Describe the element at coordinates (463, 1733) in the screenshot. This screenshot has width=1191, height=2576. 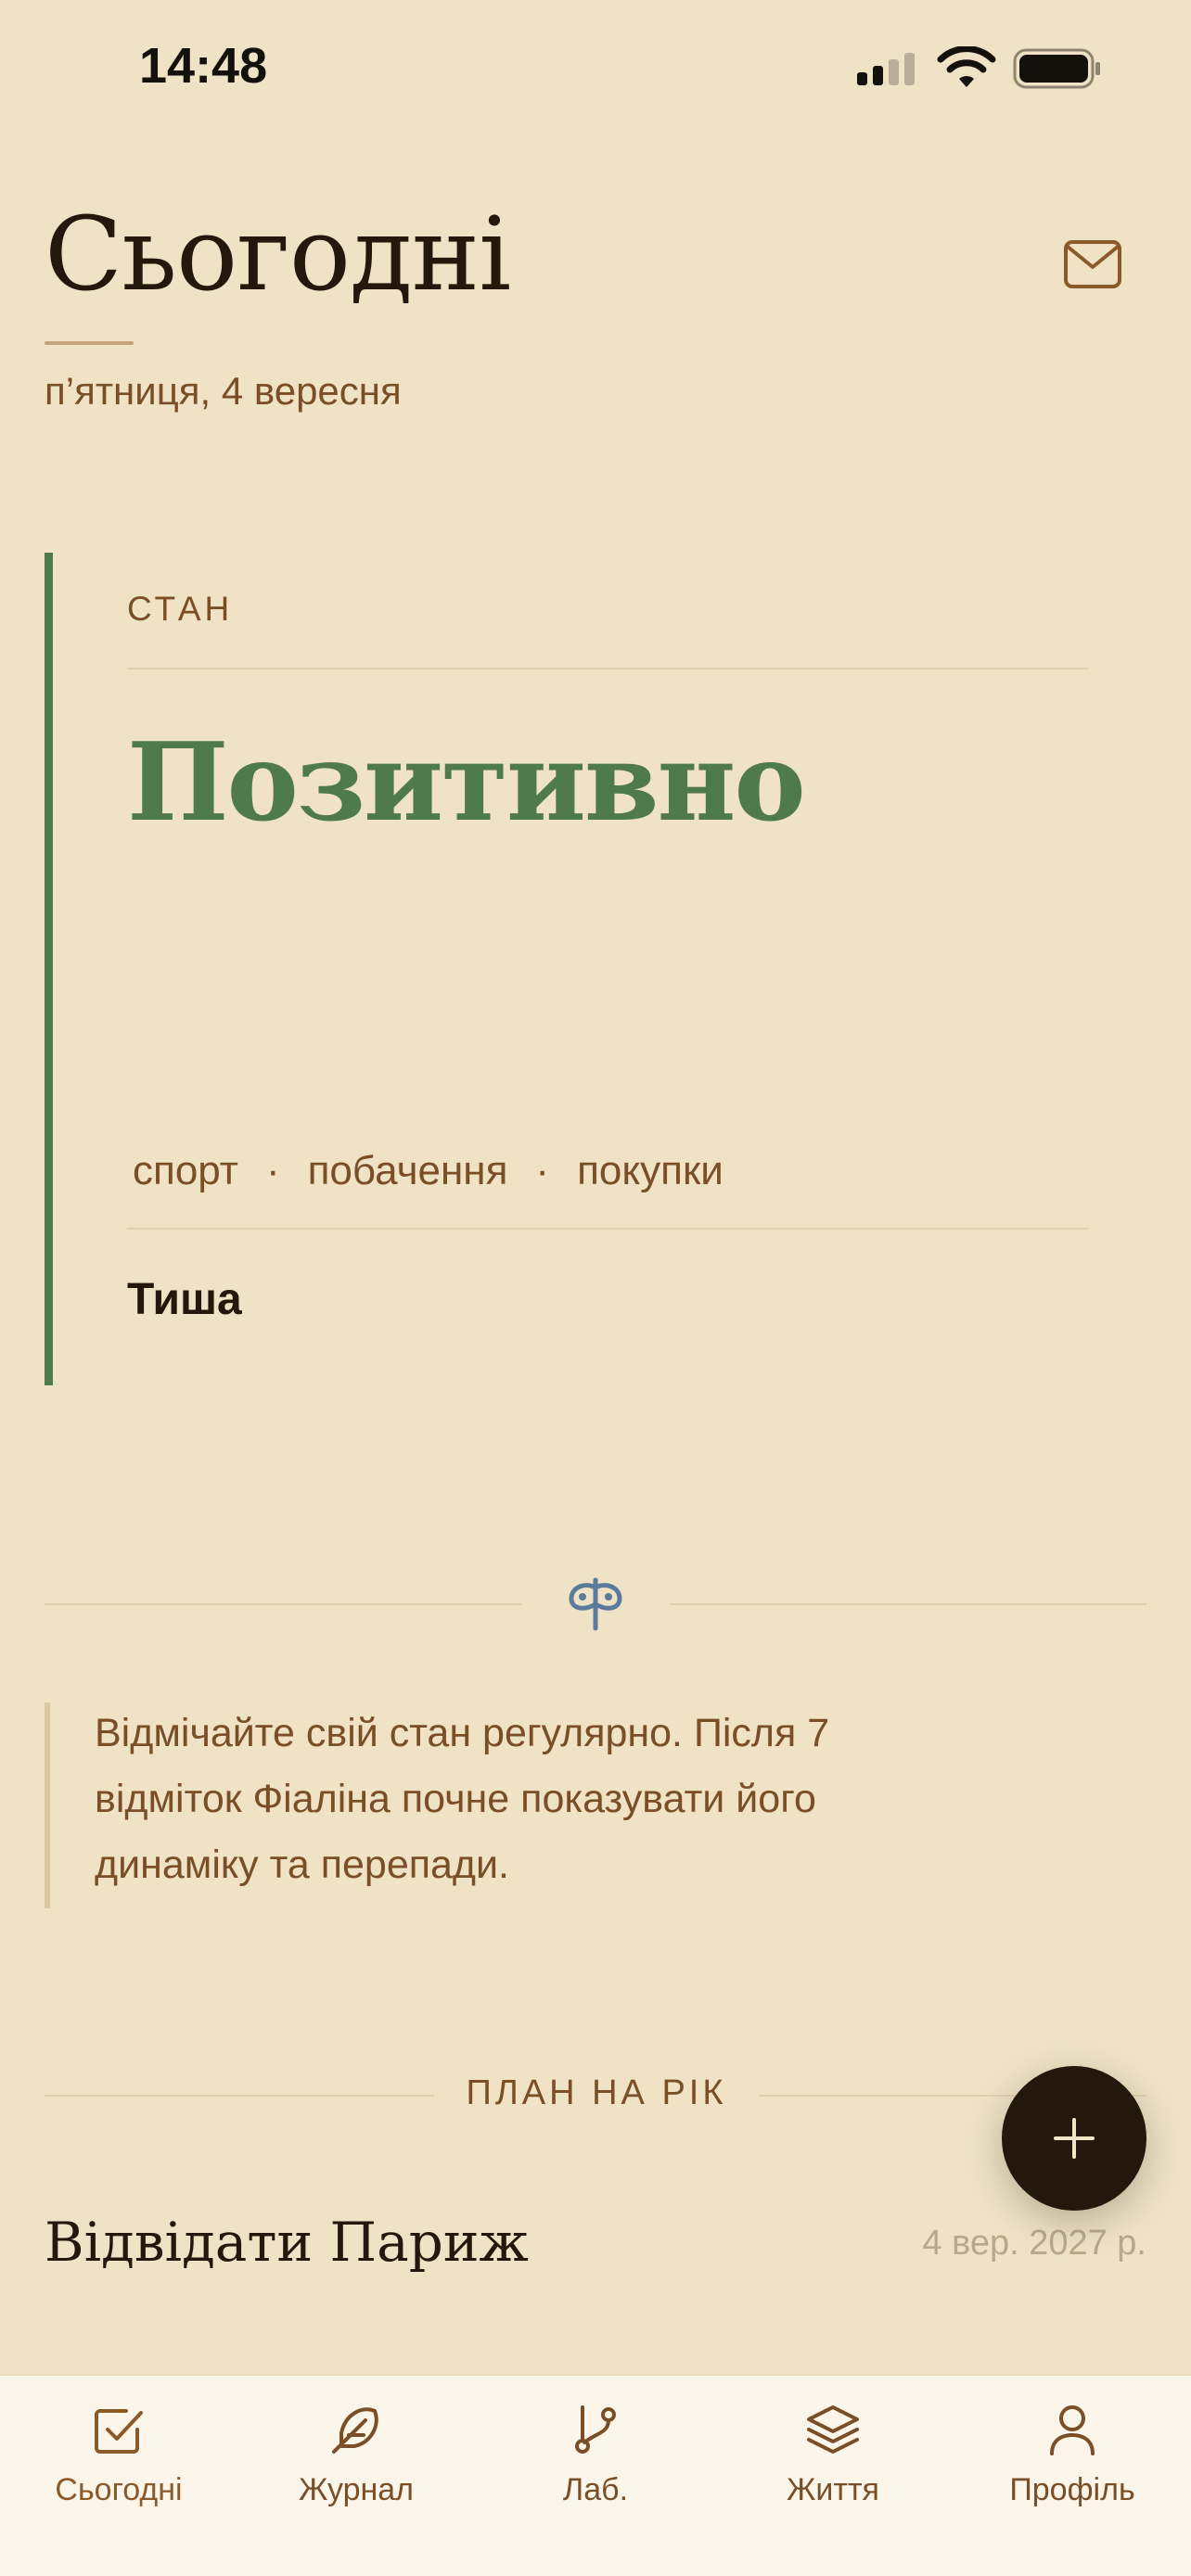
I see `tip-line: Відмічайте свій стан регулярно. Після 7` at that location.